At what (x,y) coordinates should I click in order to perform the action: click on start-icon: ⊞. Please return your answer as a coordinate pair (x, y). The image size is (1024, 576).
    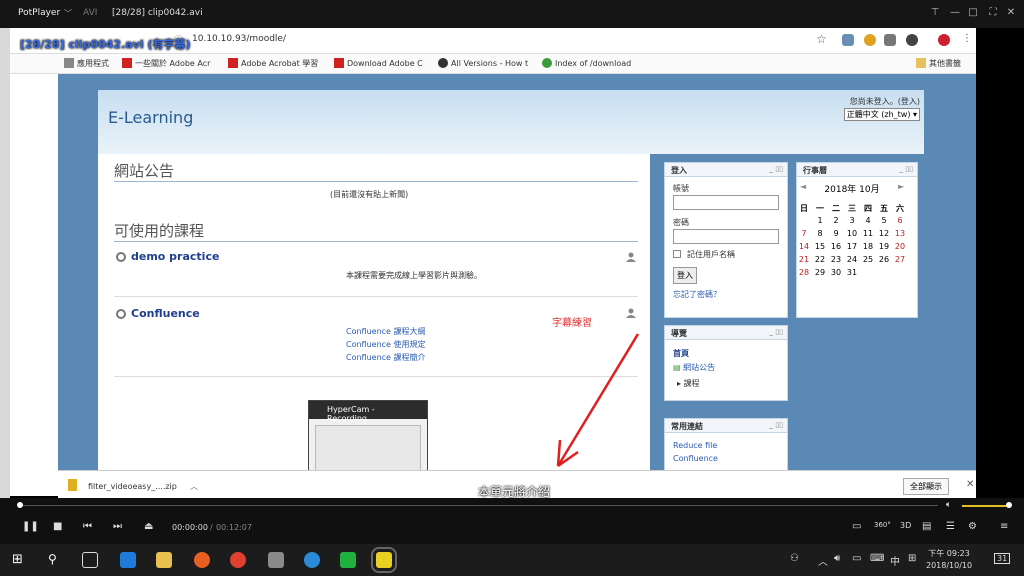
    Looking at the image, I should click on (20, 560).